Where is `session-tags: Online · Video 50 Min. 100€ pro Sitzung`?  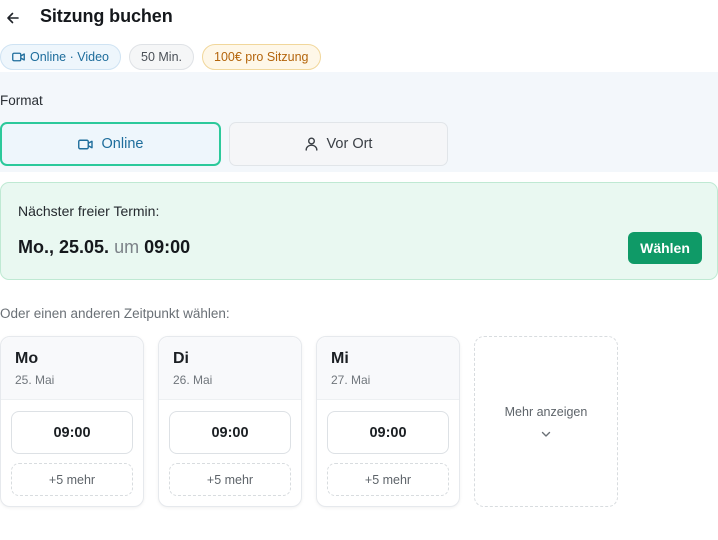
session-tags: Online · Video 50 Min. 100€ pro Sitzung is located at coordinates (160, 57).